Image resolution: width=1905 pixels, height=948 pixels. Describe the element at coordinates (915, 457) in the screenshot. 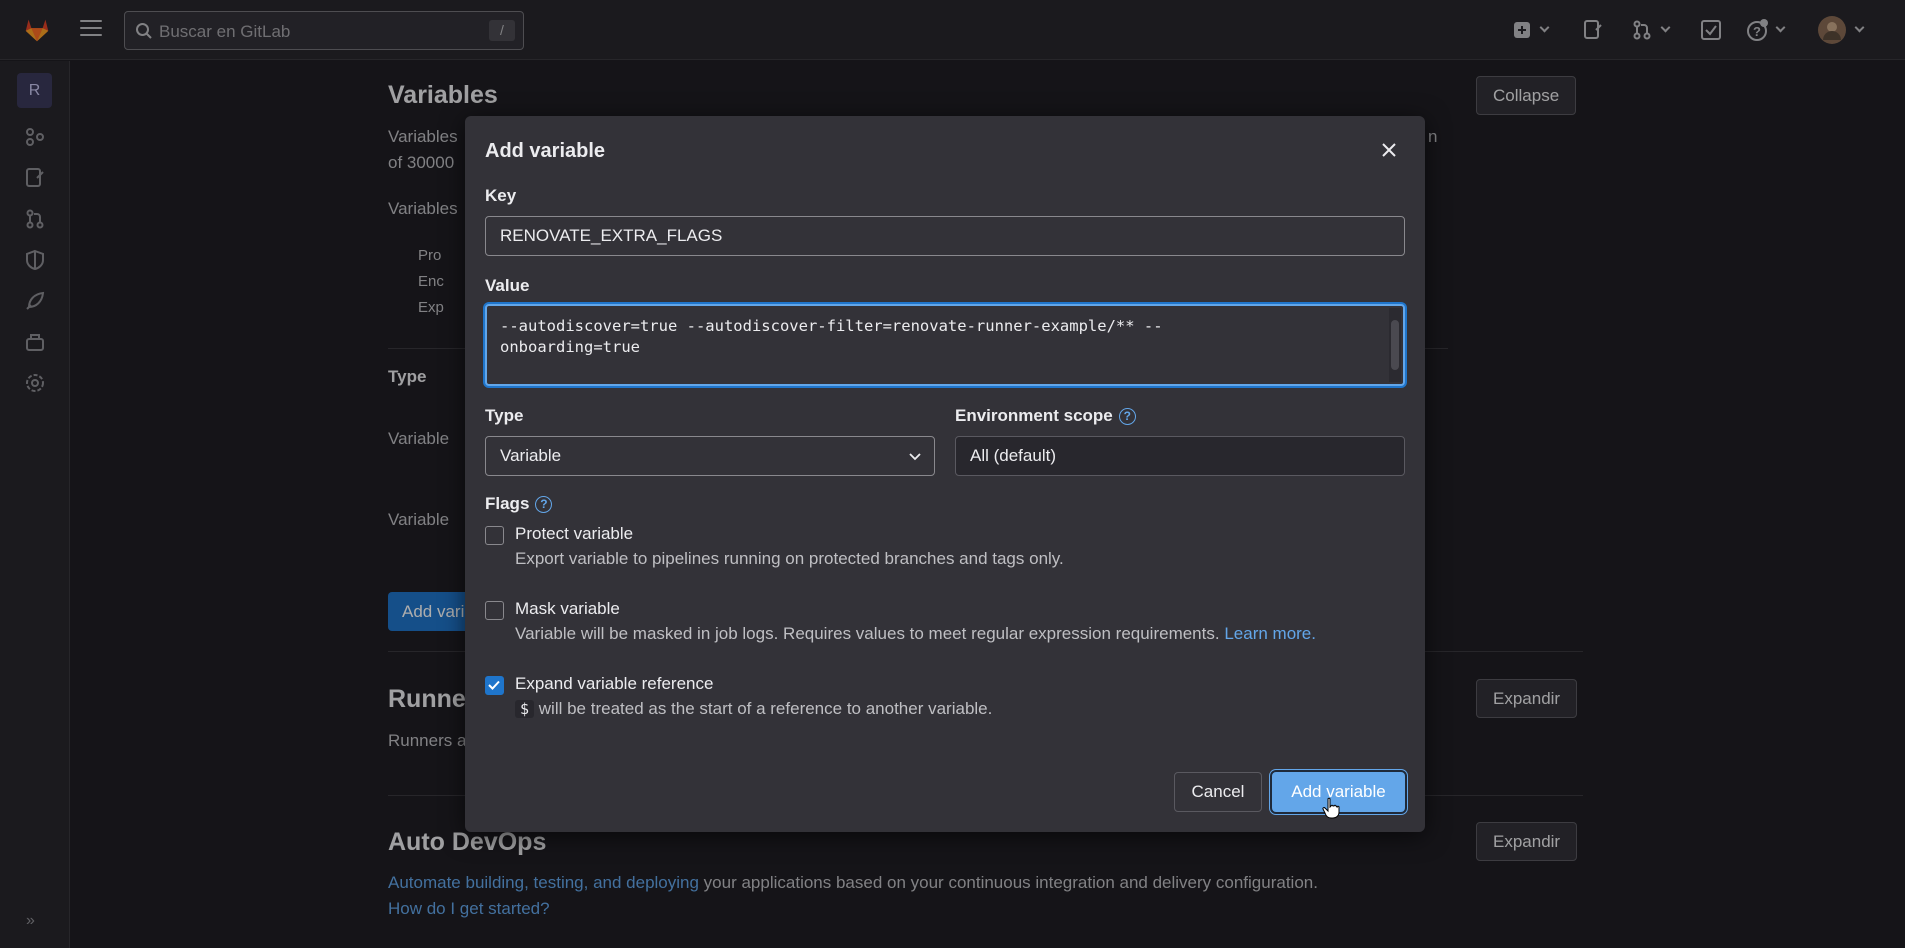

I see `chevron-down-icon` at that location.